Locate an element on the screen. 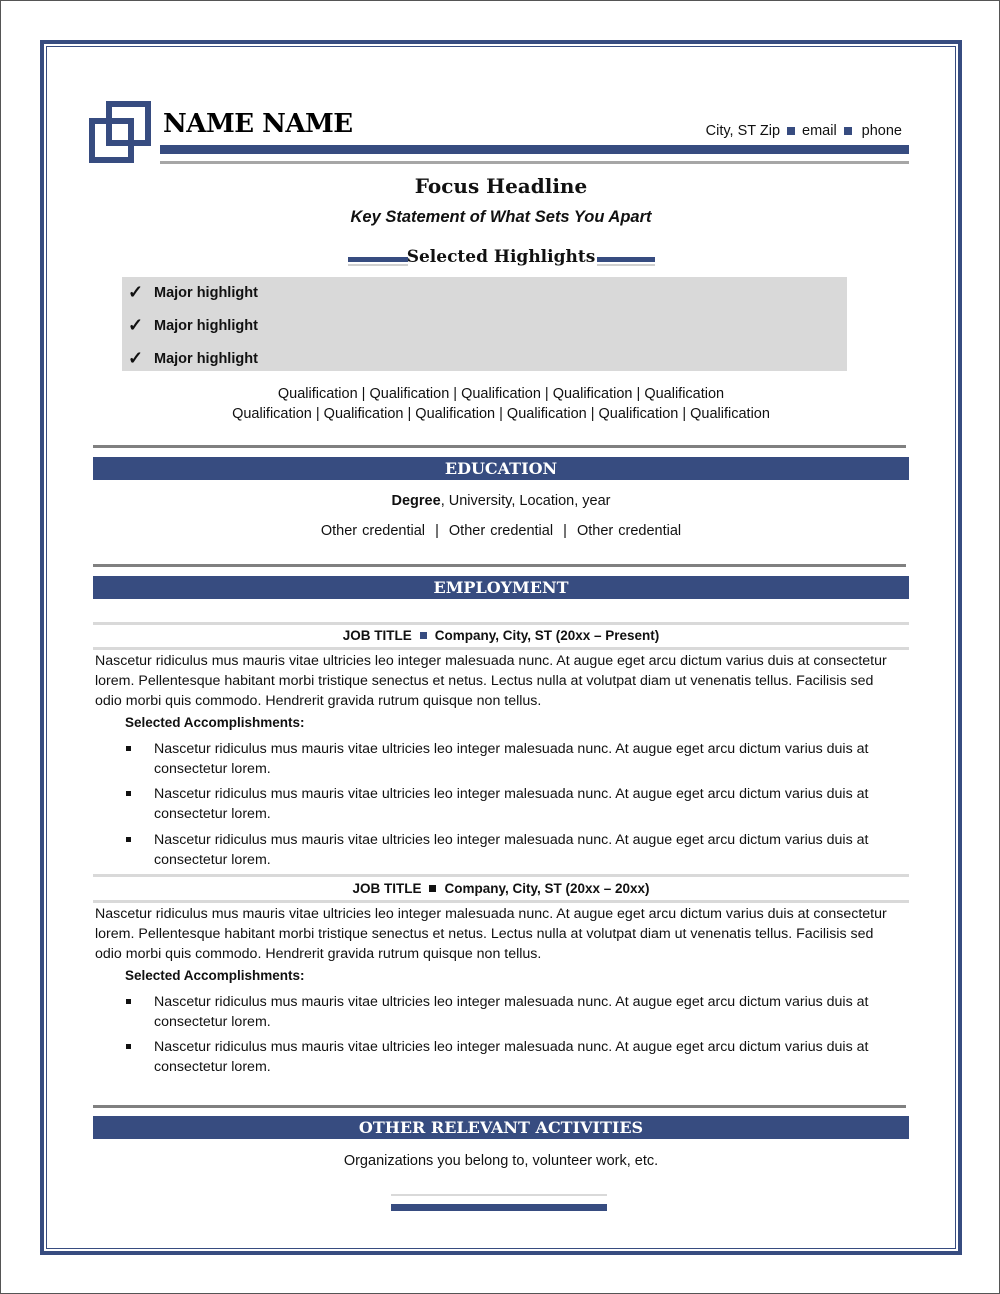 This screenshot has width=1000, height=1294. header-rule-gray is located at coordinates (534, 162).